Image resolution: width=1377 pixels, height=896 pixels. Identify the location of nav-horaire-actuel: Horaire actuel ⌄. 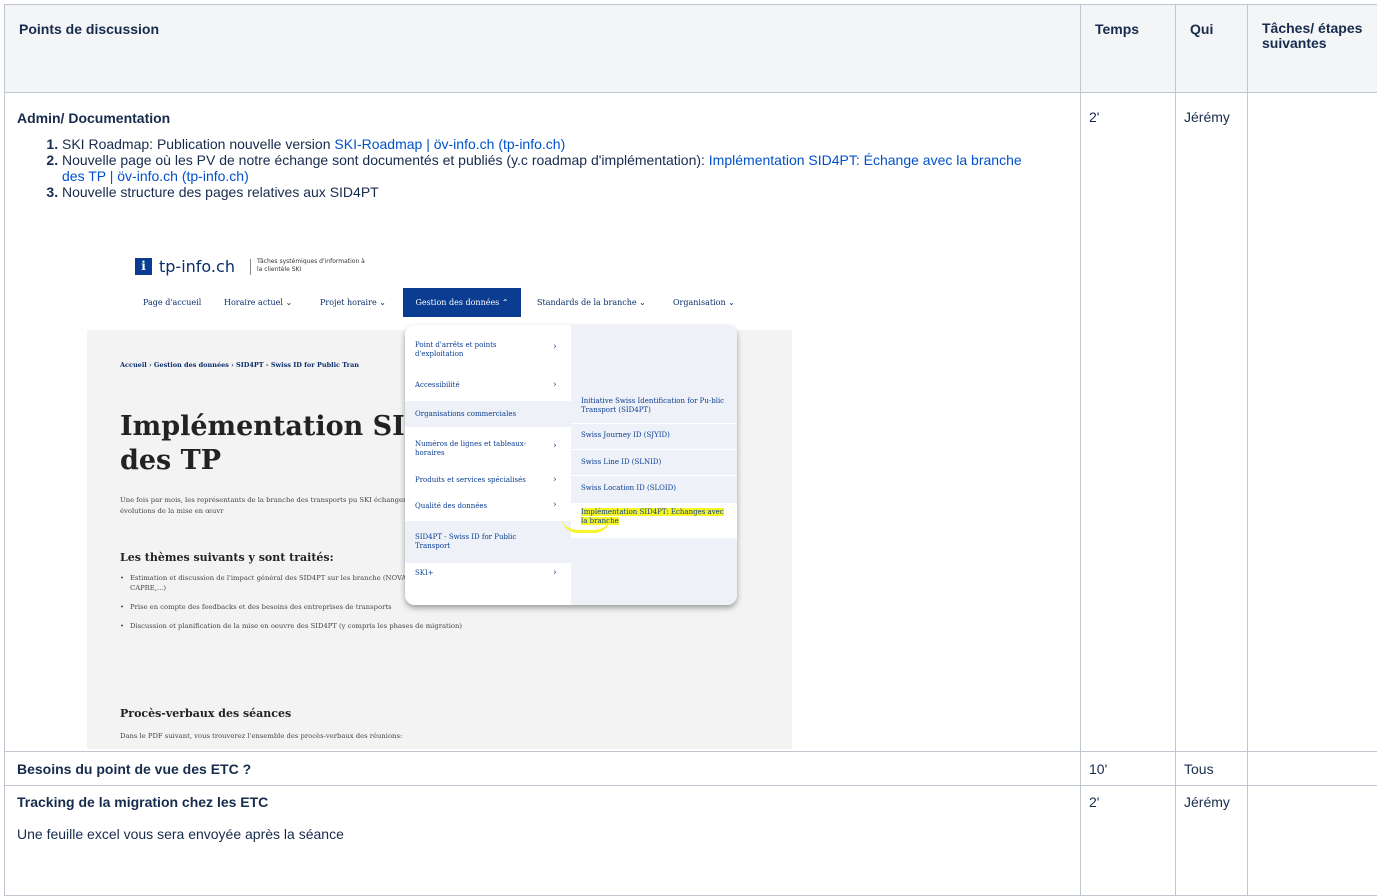
(258, 302).